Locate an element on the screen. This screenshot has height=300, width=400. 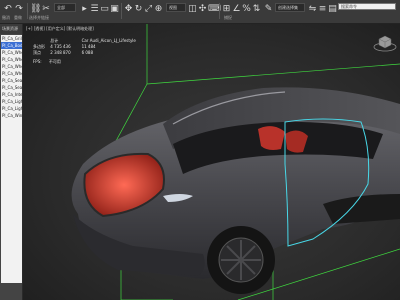
redo-label: 重做 is located at coordinates (18, 17).